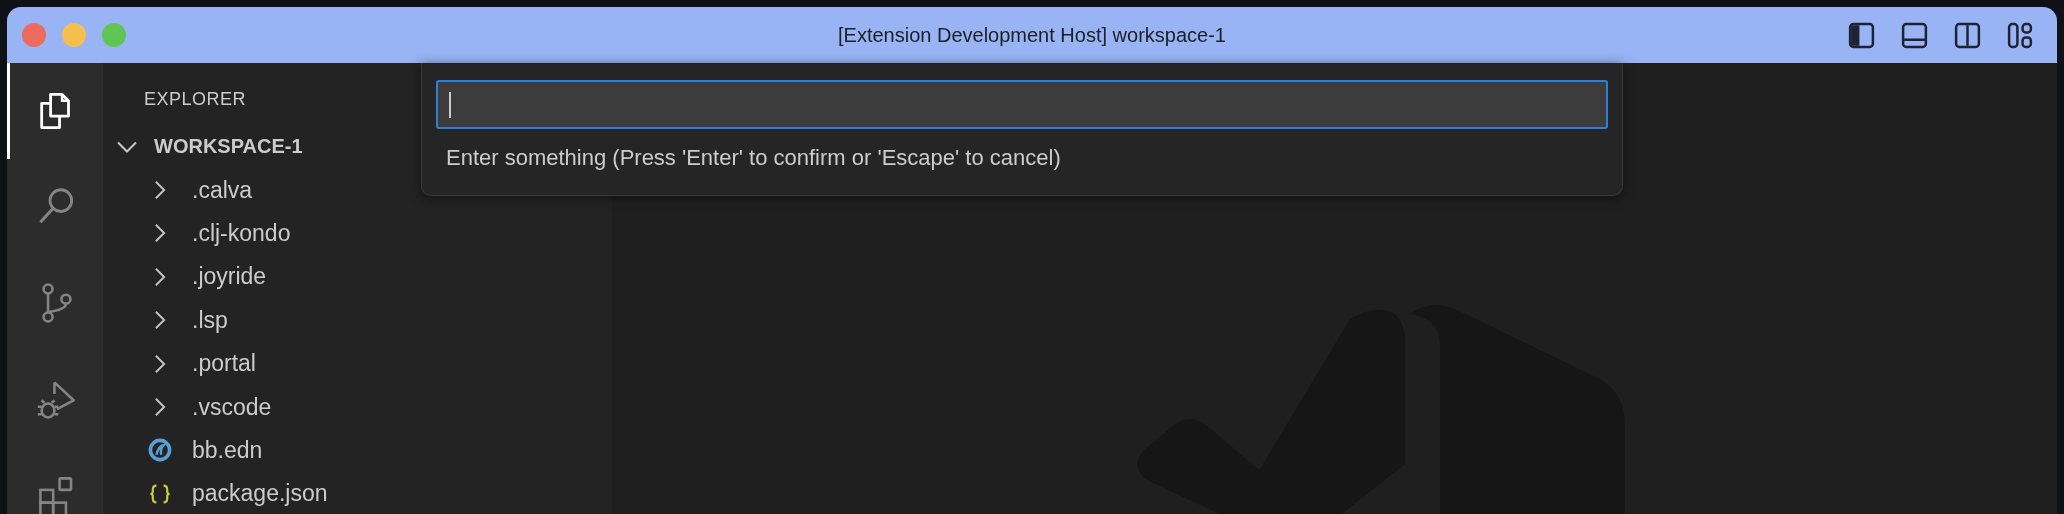 Image resolution: width=2064 pixels, height=514 pixels. Describe the element at coordinates (357, 407) in the screenshot. I see `folder-item: .vscode` at that location.